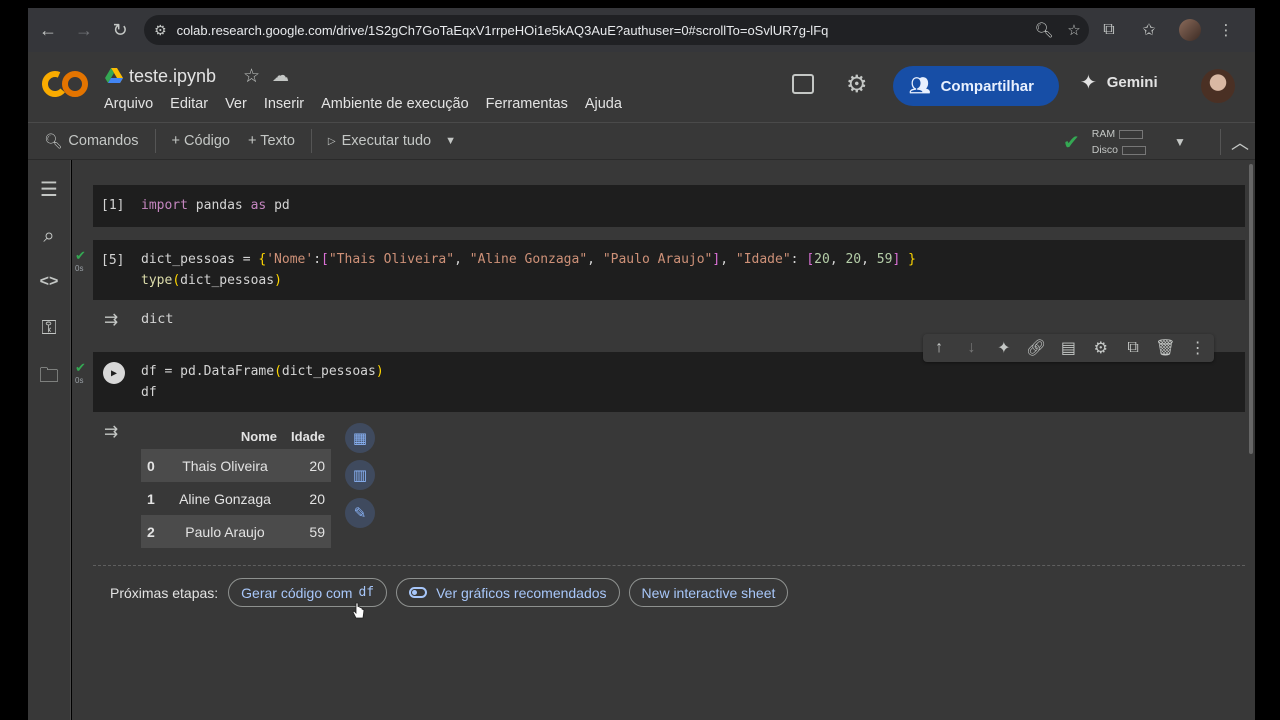  Describe the element at coordinates (392, 141) in the screenshot. I see `run-all-button: ▷ Executar tudo ▼` at that location.